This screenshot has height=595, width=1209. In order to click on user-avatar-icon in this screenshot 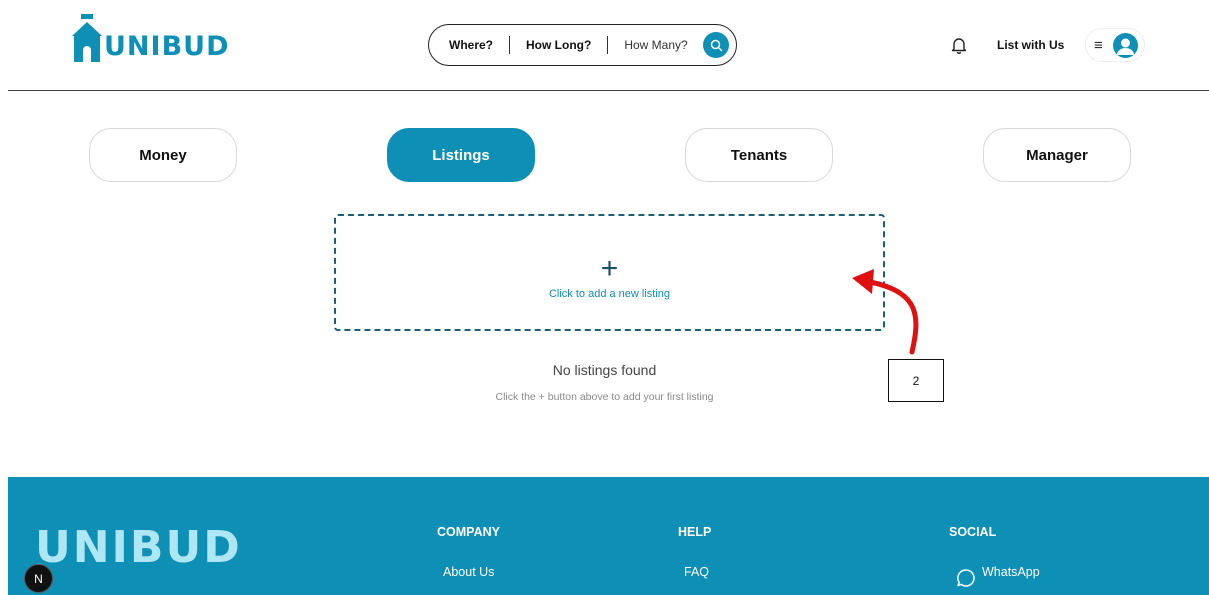, I will do `click(1125, 45)`.